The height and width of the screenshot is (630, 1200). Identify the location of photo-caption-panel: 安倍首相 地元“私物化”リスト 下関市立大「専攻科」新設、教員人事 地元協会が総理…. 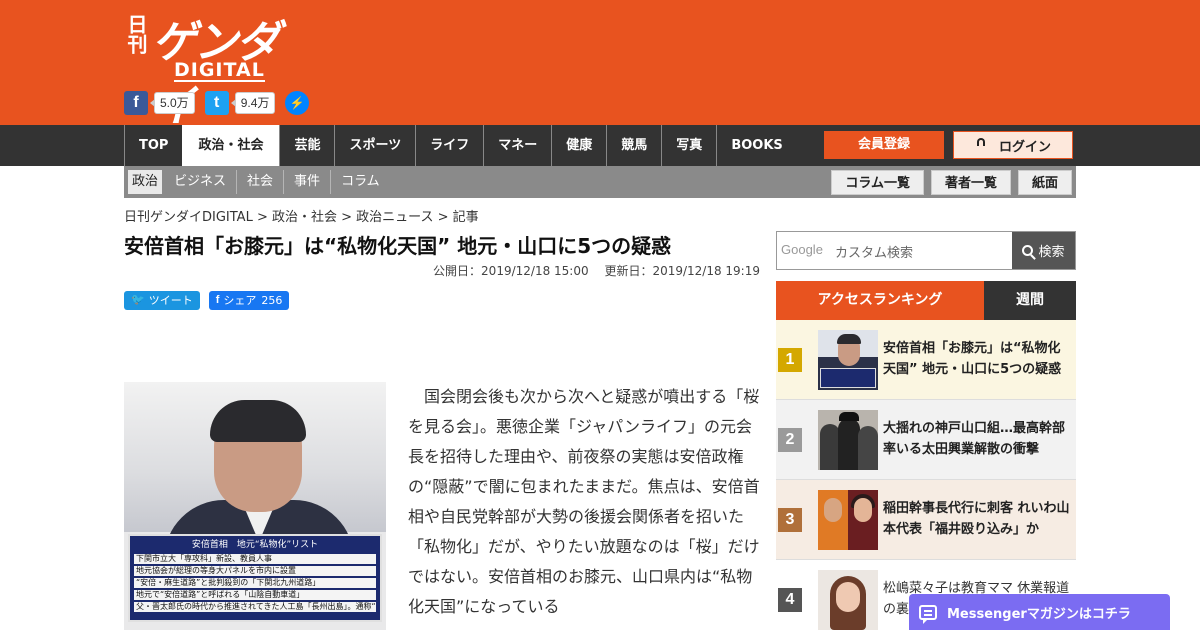
(255, 578).